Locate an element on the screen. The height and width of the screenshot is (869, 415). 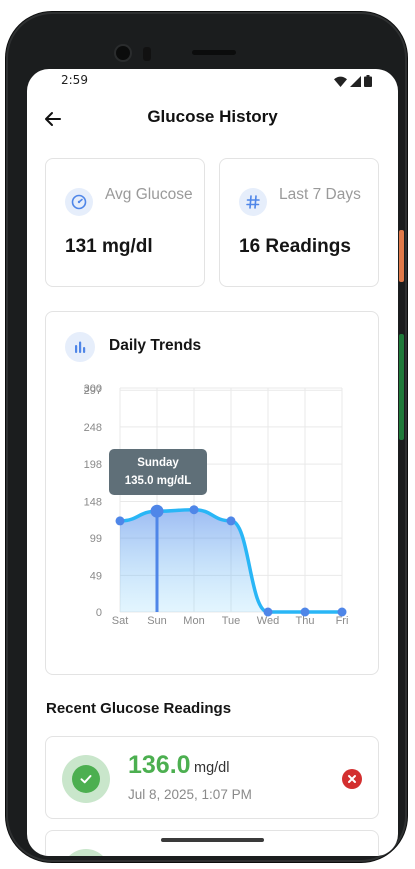
y-tick-label: 148 is located at coordinates (93, 502).